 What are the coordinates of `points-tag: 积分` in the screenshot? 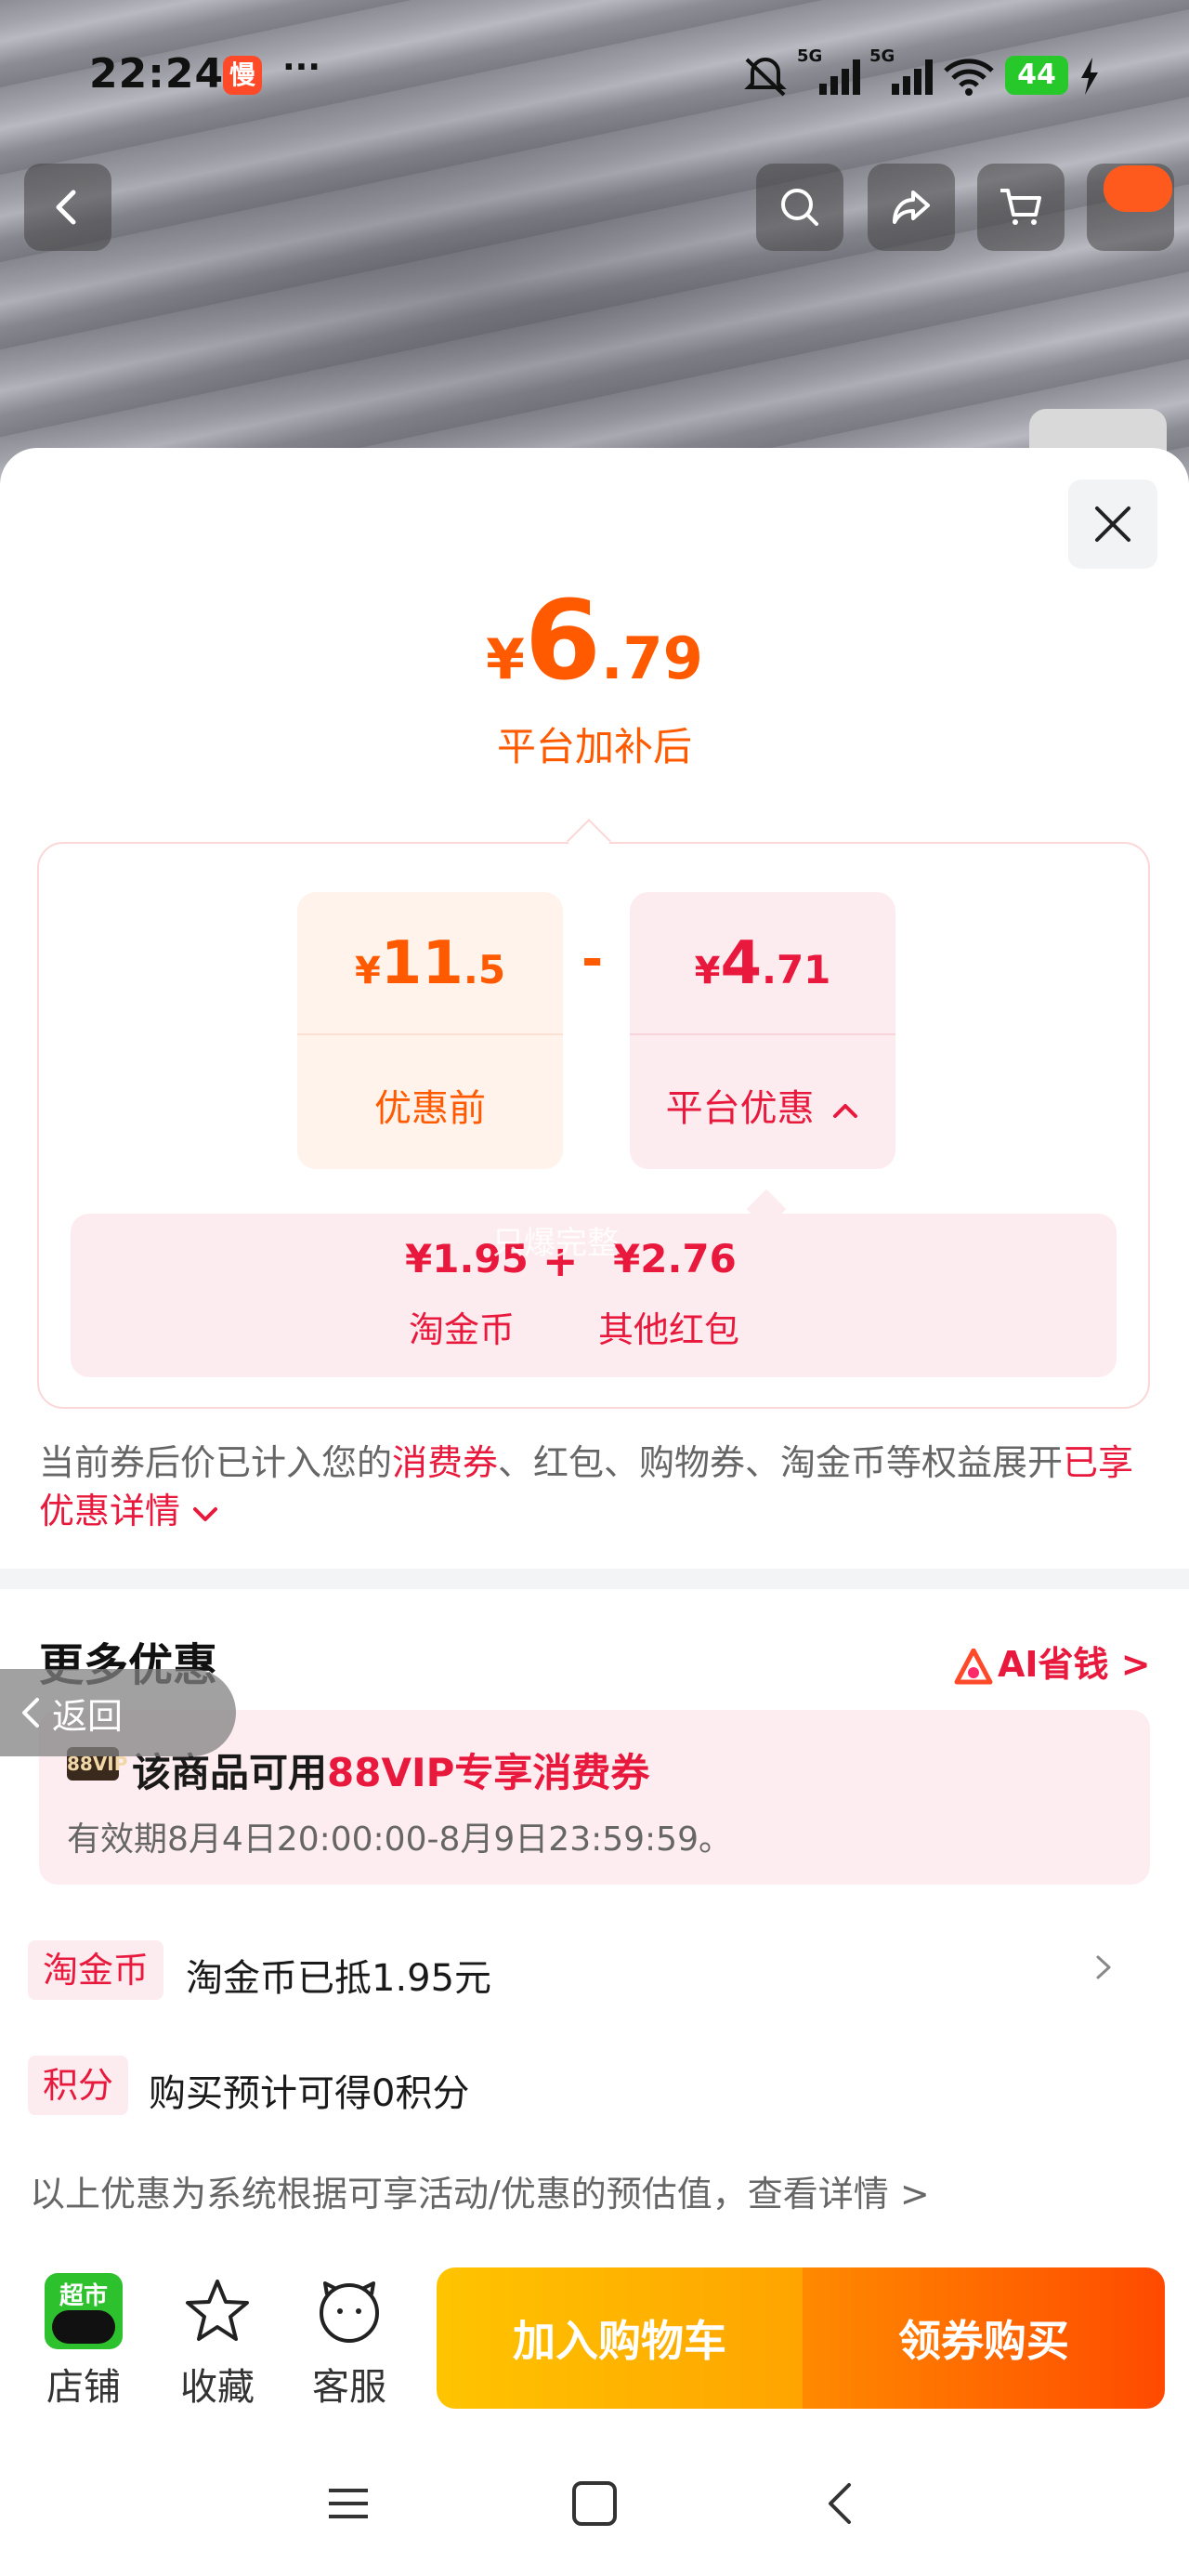 It's located at (78, 2085).